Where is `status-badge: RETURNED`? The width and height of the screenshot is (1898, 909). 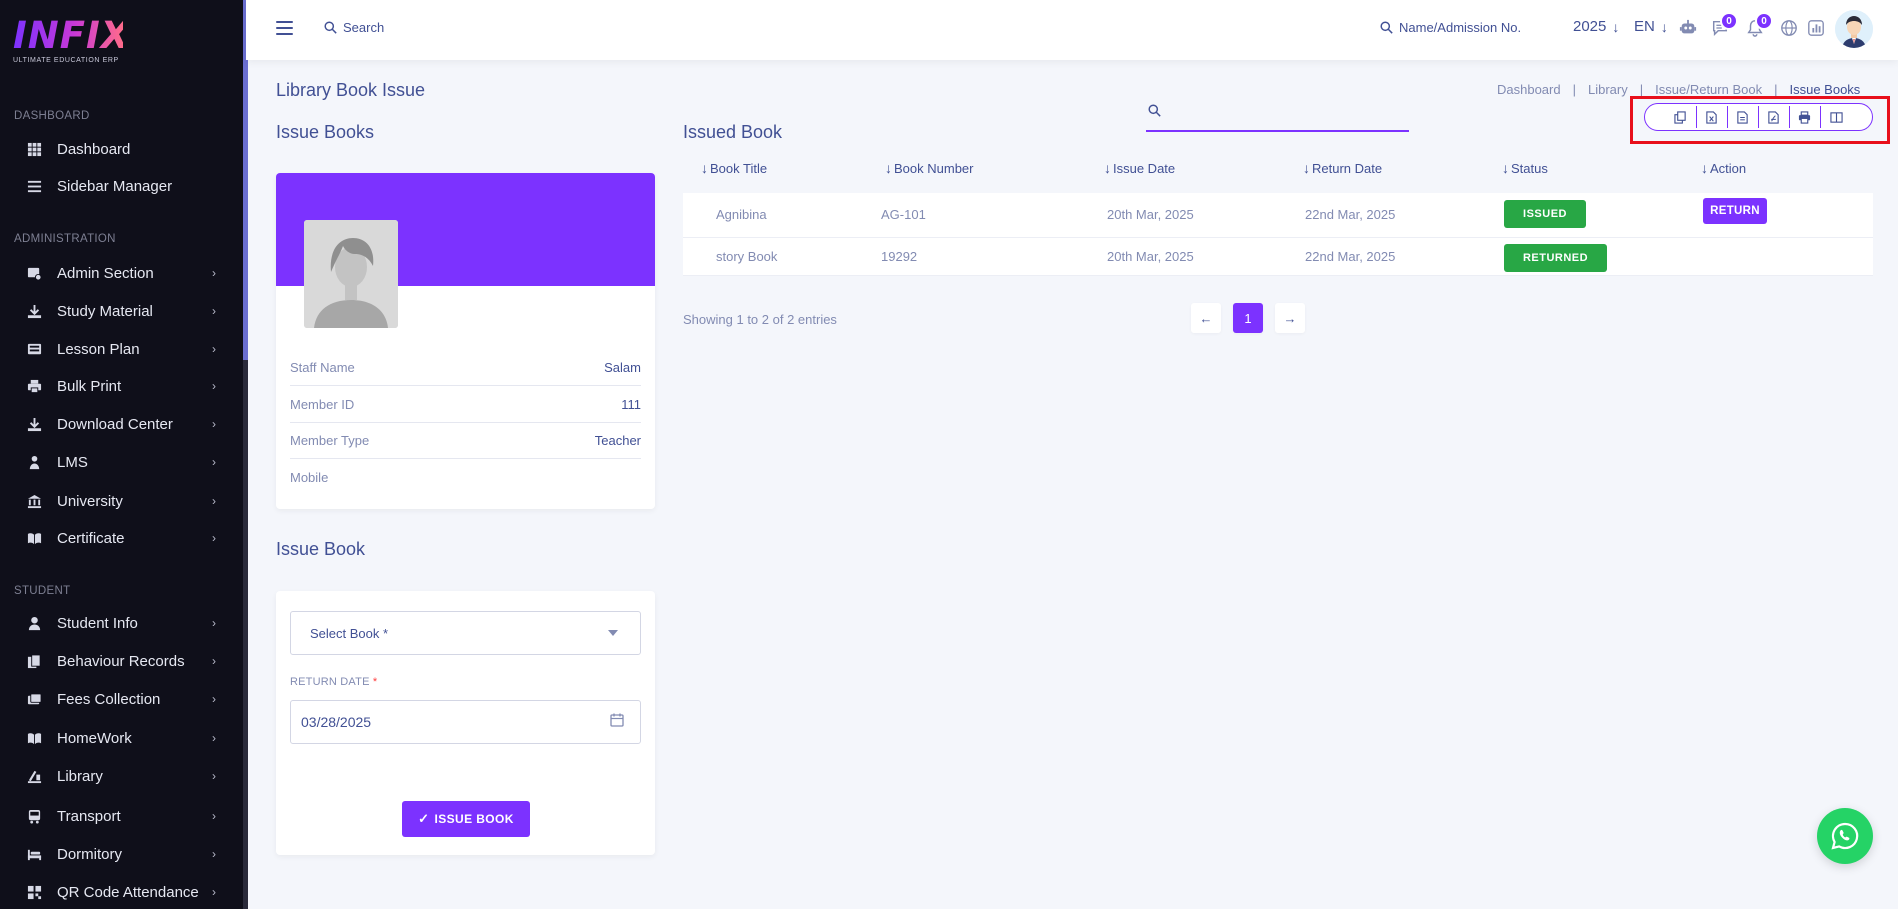 status-badge: RETURNED is located at coordinates (1555, 258).